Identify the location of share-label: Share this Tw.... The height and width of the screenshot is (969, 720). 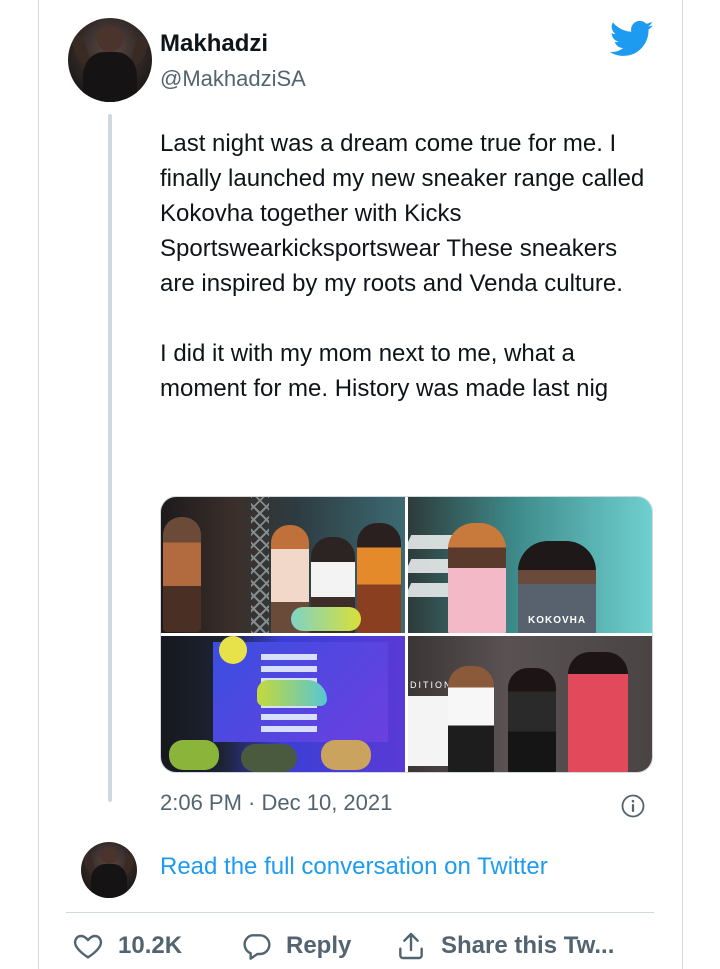
(528, 945).